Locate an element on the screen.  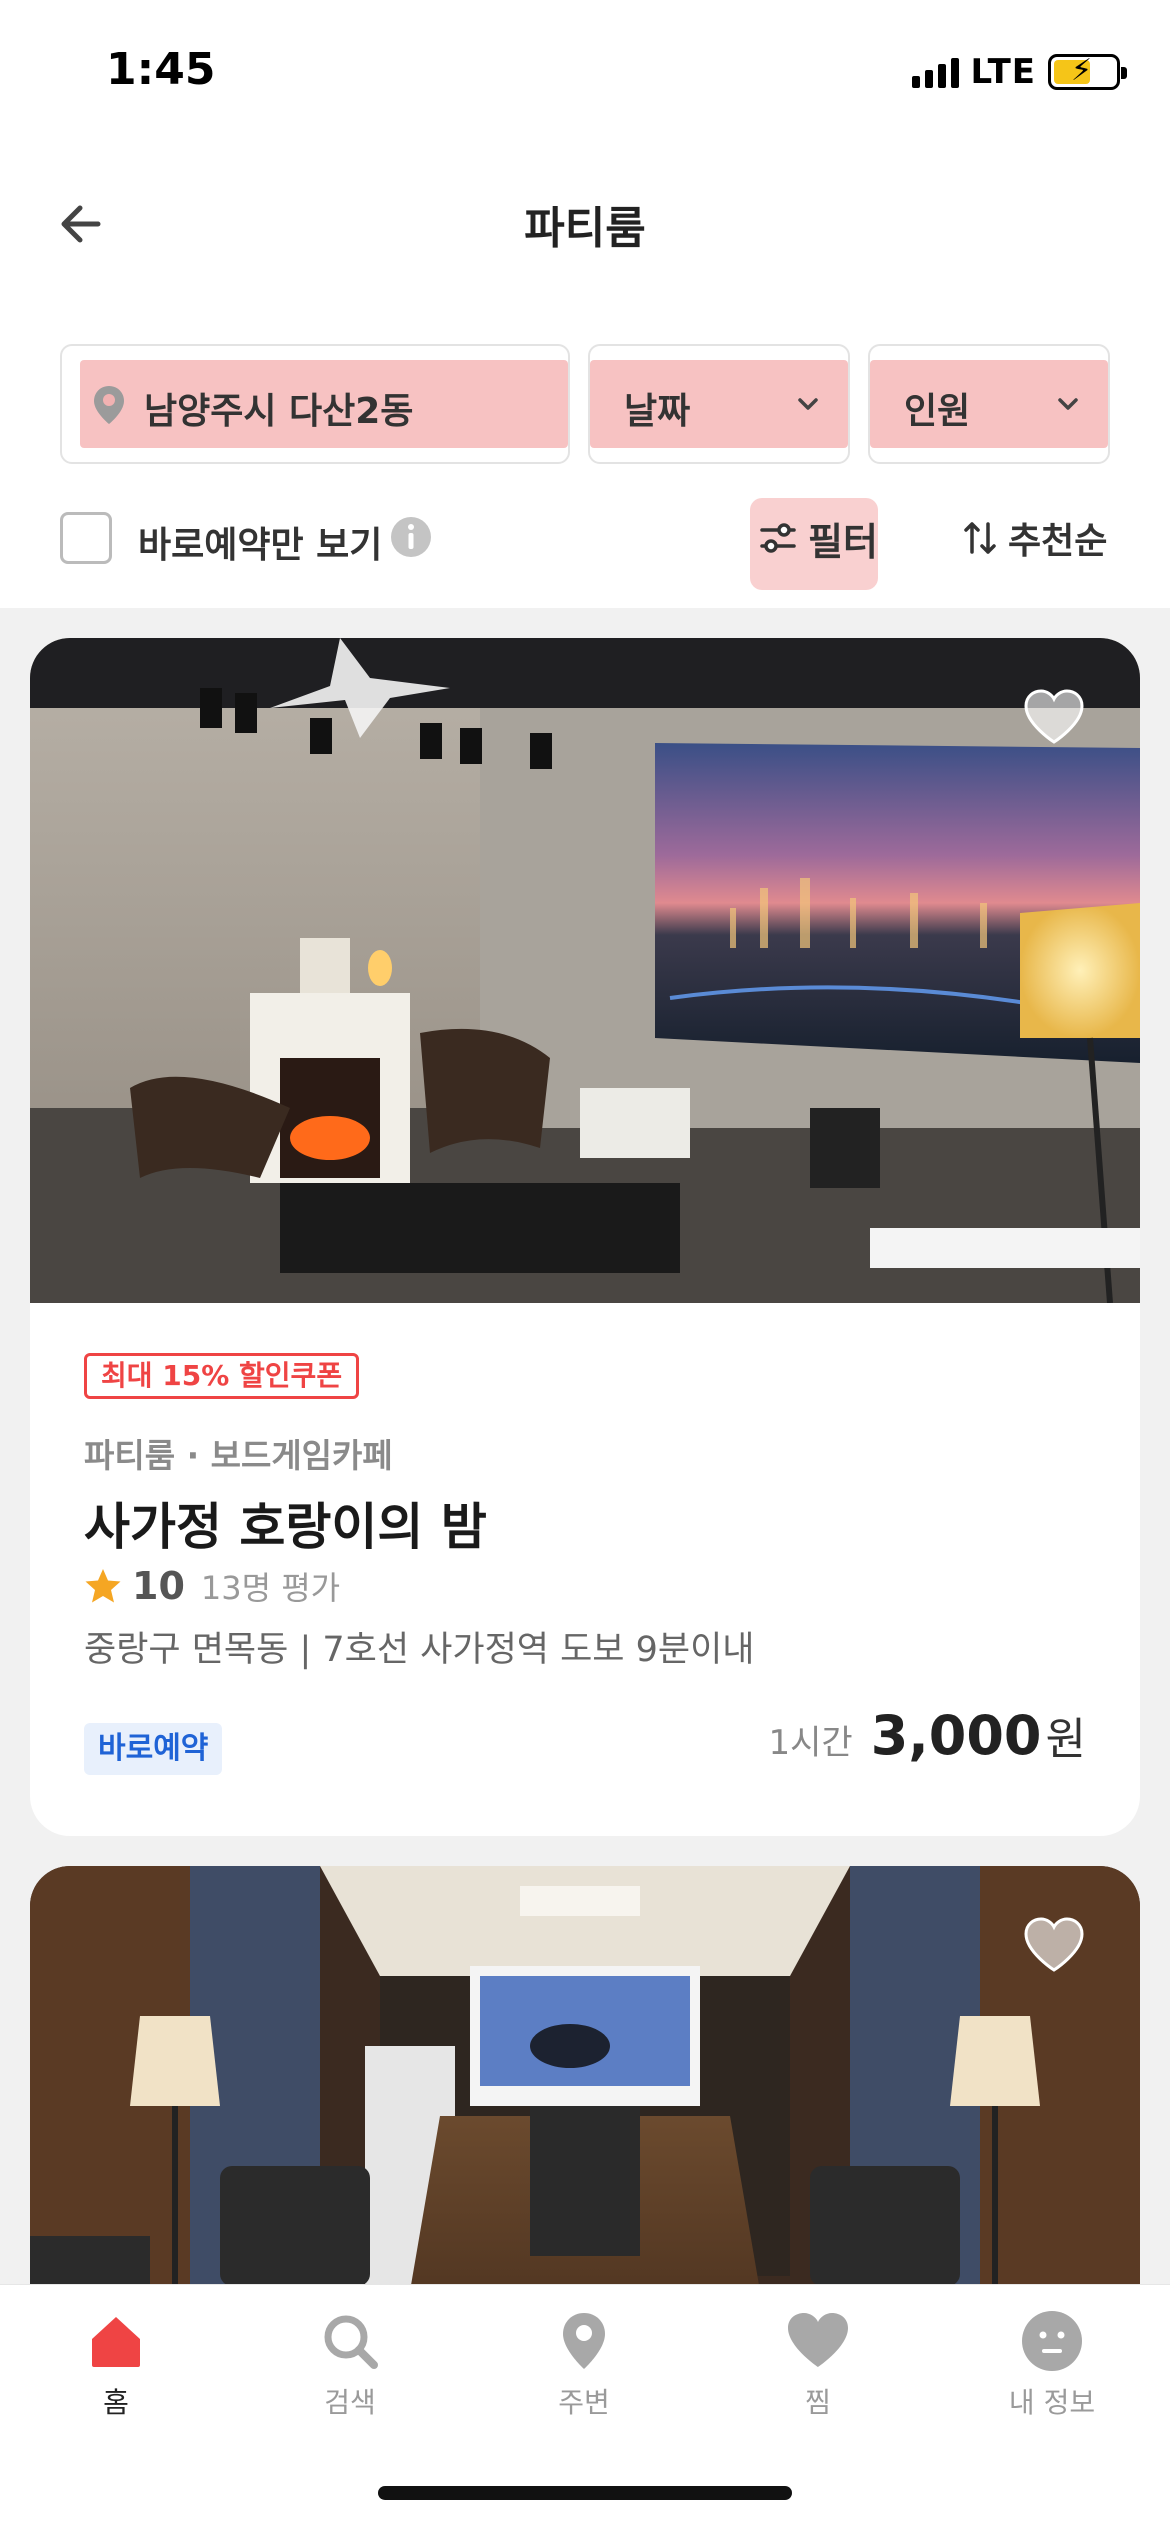
price-currency: 원 is located at coordinates (1065, 1739).